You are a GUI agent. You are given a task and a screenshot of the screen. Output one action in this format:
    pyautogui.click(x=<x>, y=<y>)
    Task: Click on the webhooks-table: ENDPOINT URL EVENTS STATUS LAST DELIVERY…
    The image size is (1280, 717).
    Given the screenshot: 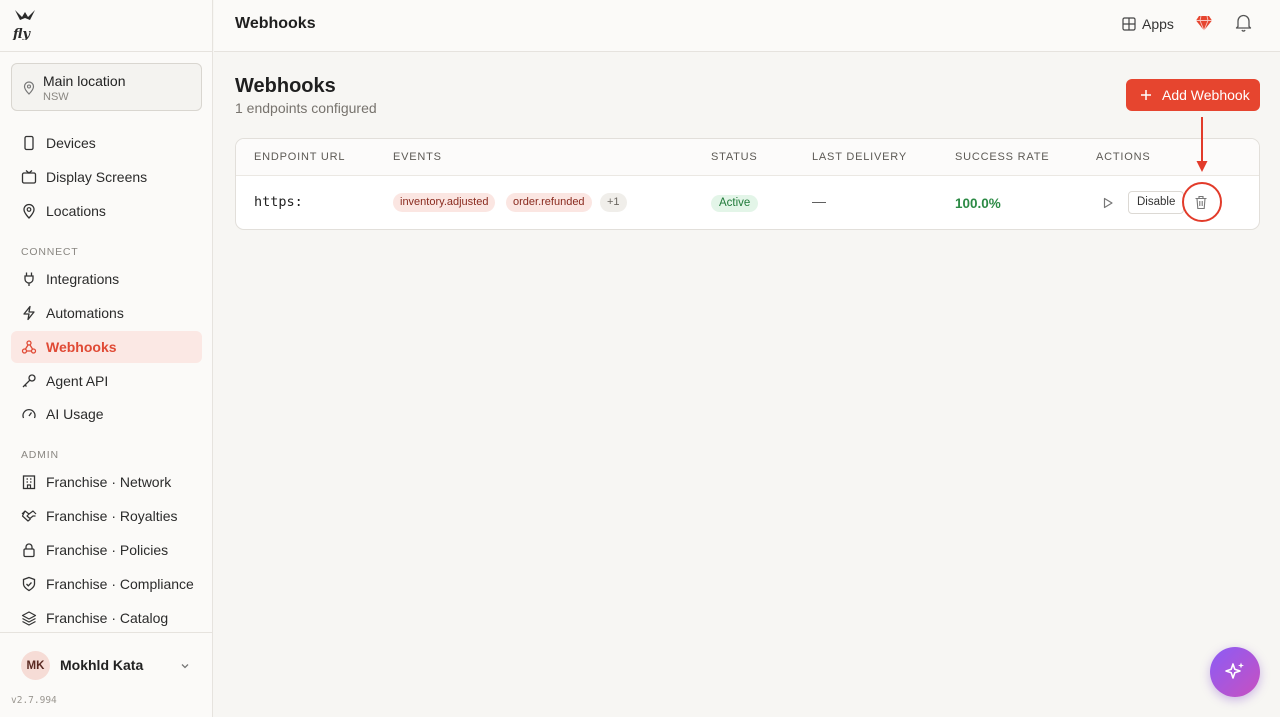 What is the action you would take?
    pyautogui.click(x=747, y=184)
    